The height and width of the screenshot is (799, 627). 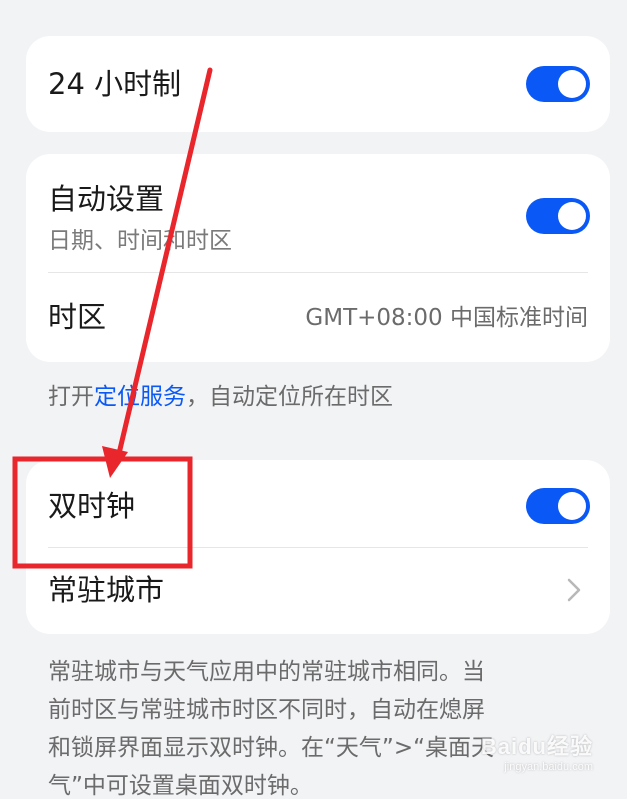 I want to click on clock24-label: 24 小时制, so click(x=115, y=84).